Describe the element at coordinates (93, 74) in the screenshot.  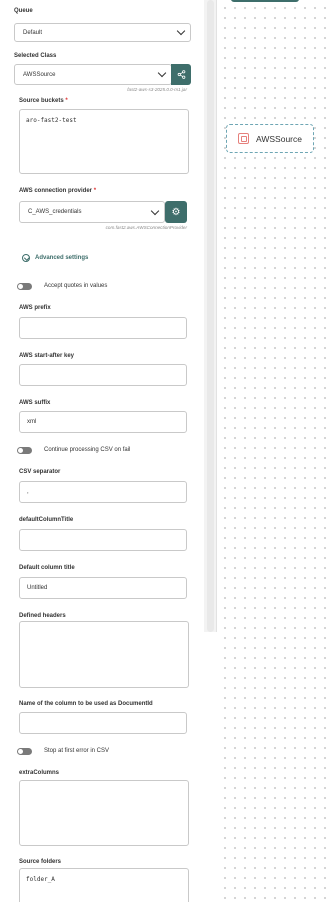
I see `selected-class-select: AWSSource` at that location.